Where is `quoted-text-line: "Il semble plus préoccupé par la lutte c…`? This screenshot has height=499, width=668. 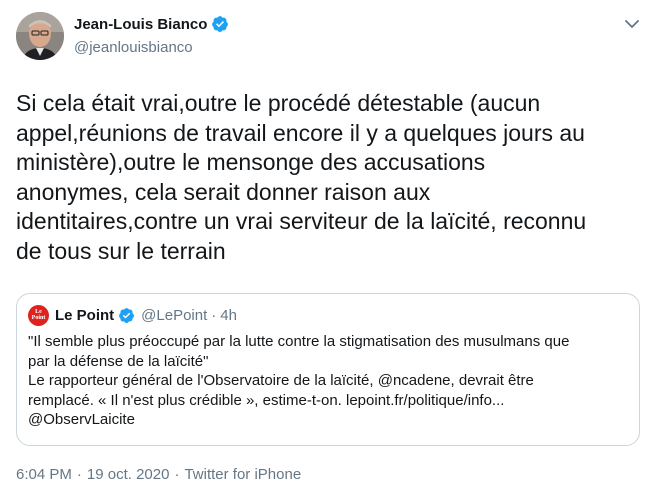 quoted-text-line: "Il semble plus préoccupé par la lutte c… is located at coordinates (299, 341).